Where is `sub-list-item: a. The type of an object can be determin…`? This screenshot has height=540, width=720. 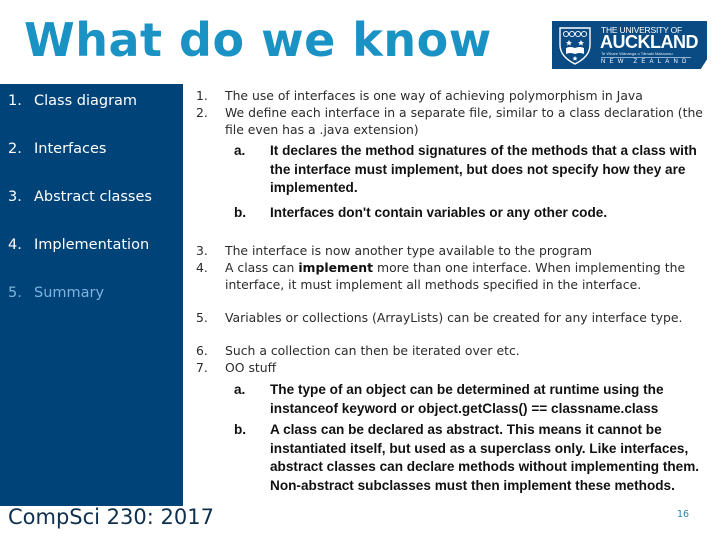 sub-list-item: a. The type of an object can be determin… is located at coordinates (469, 399).